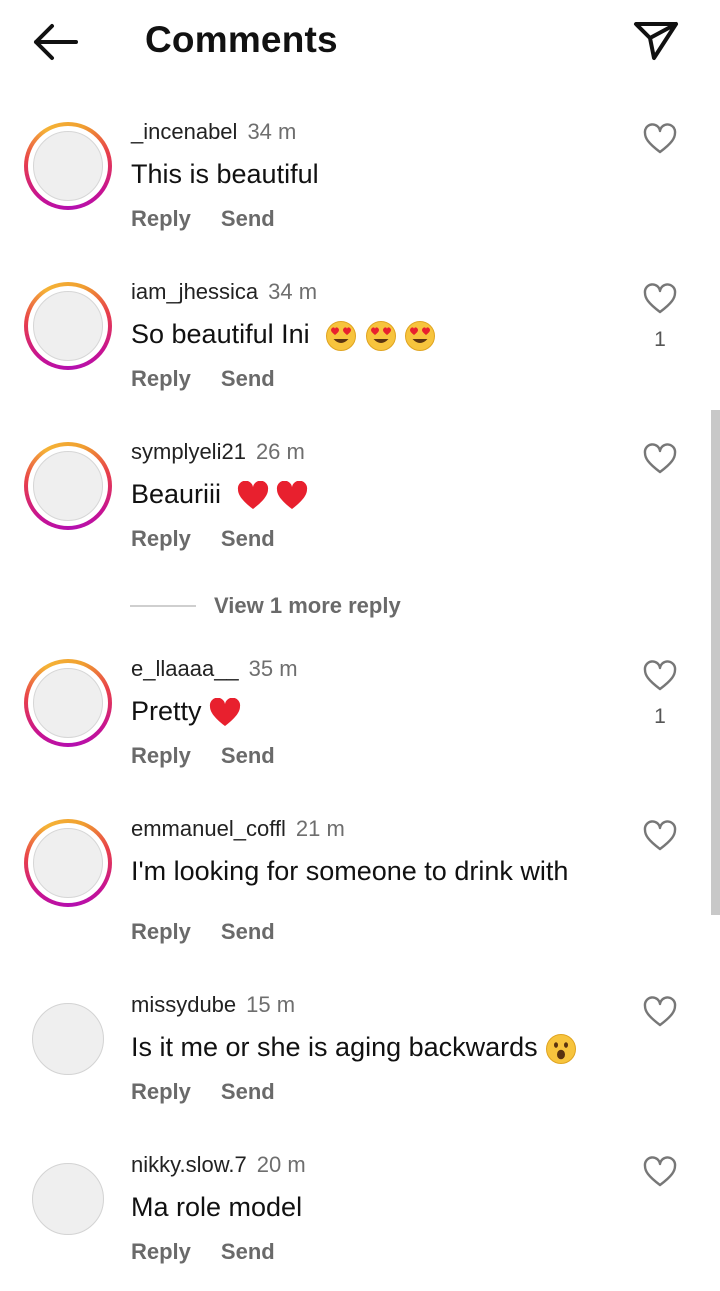 The image size is (720, 1291). I want to click on comment-text-row: So beautiful Ini, so click(283, 335).